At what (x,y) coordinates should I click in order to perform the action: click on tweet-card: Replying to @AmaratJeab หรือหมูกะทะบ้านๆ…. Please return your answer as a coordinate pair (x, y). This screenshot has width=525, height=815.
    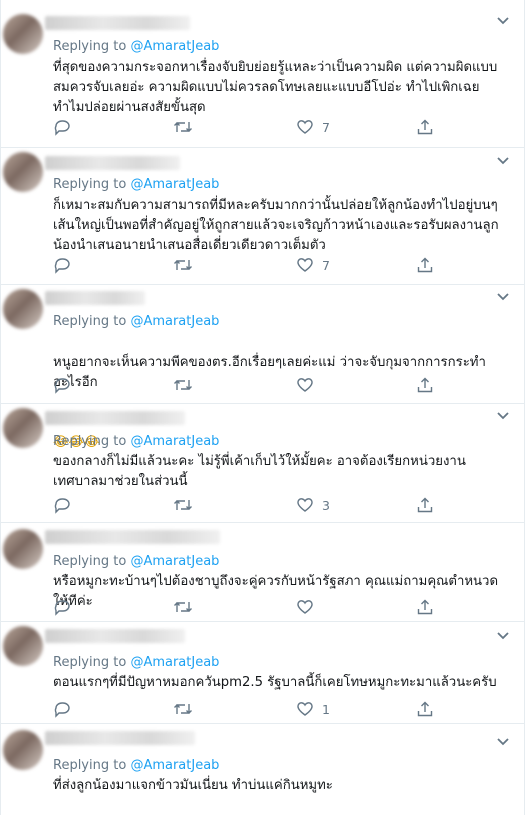
    Looking at the image, I should click on (262, 572).